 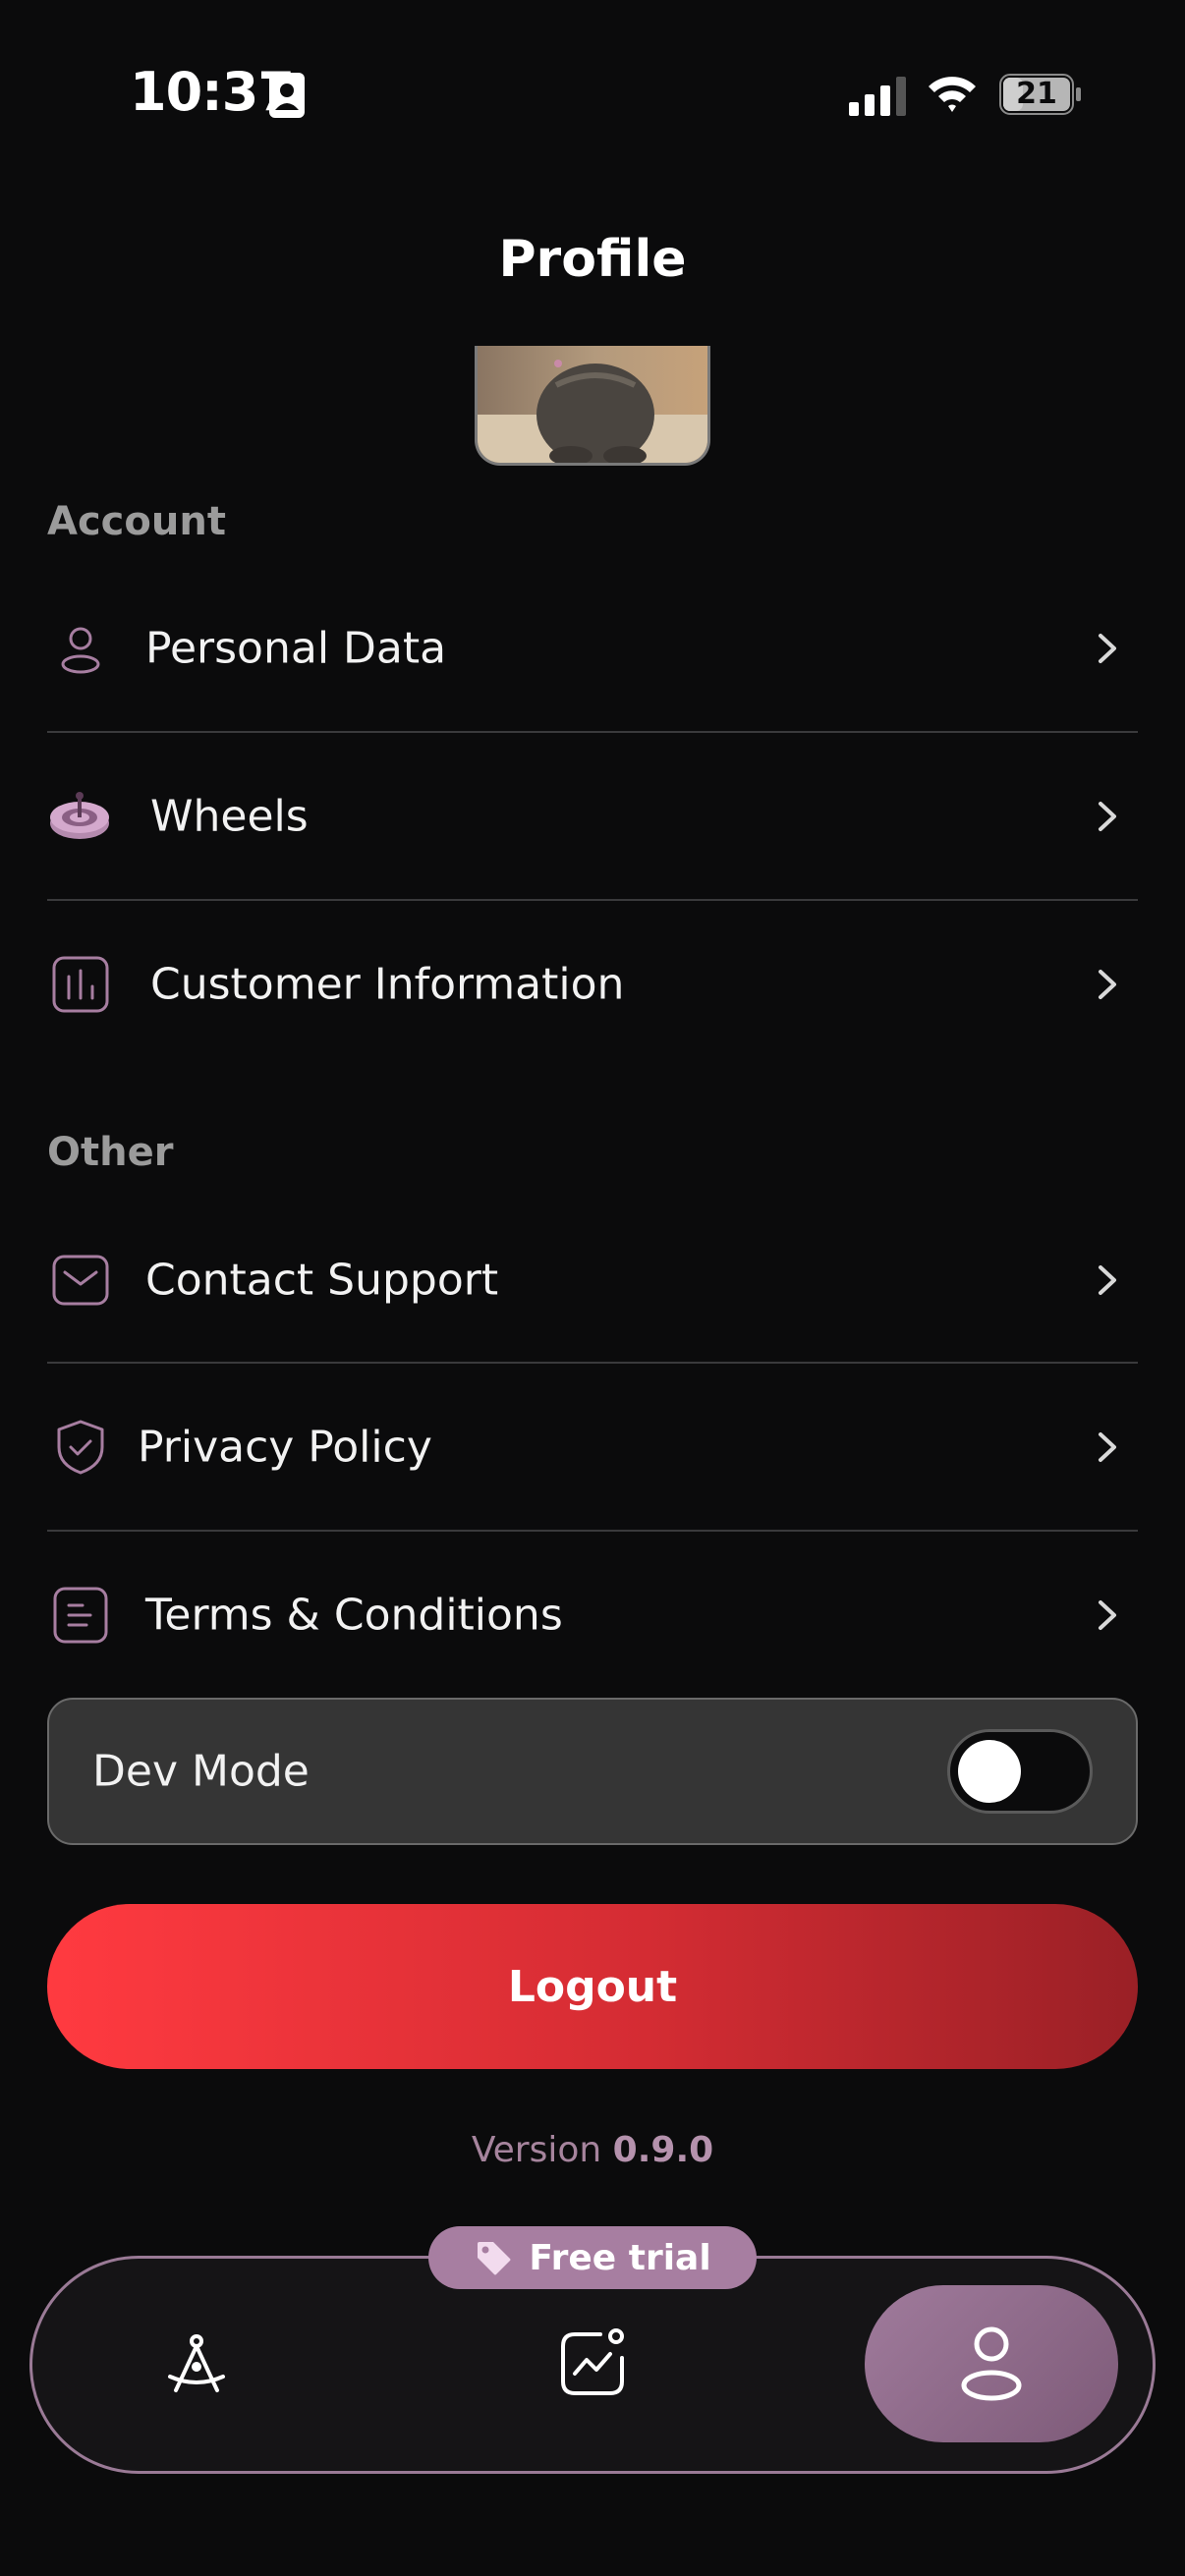 I want to click on wifi-icon, so click(x=953, y=94).